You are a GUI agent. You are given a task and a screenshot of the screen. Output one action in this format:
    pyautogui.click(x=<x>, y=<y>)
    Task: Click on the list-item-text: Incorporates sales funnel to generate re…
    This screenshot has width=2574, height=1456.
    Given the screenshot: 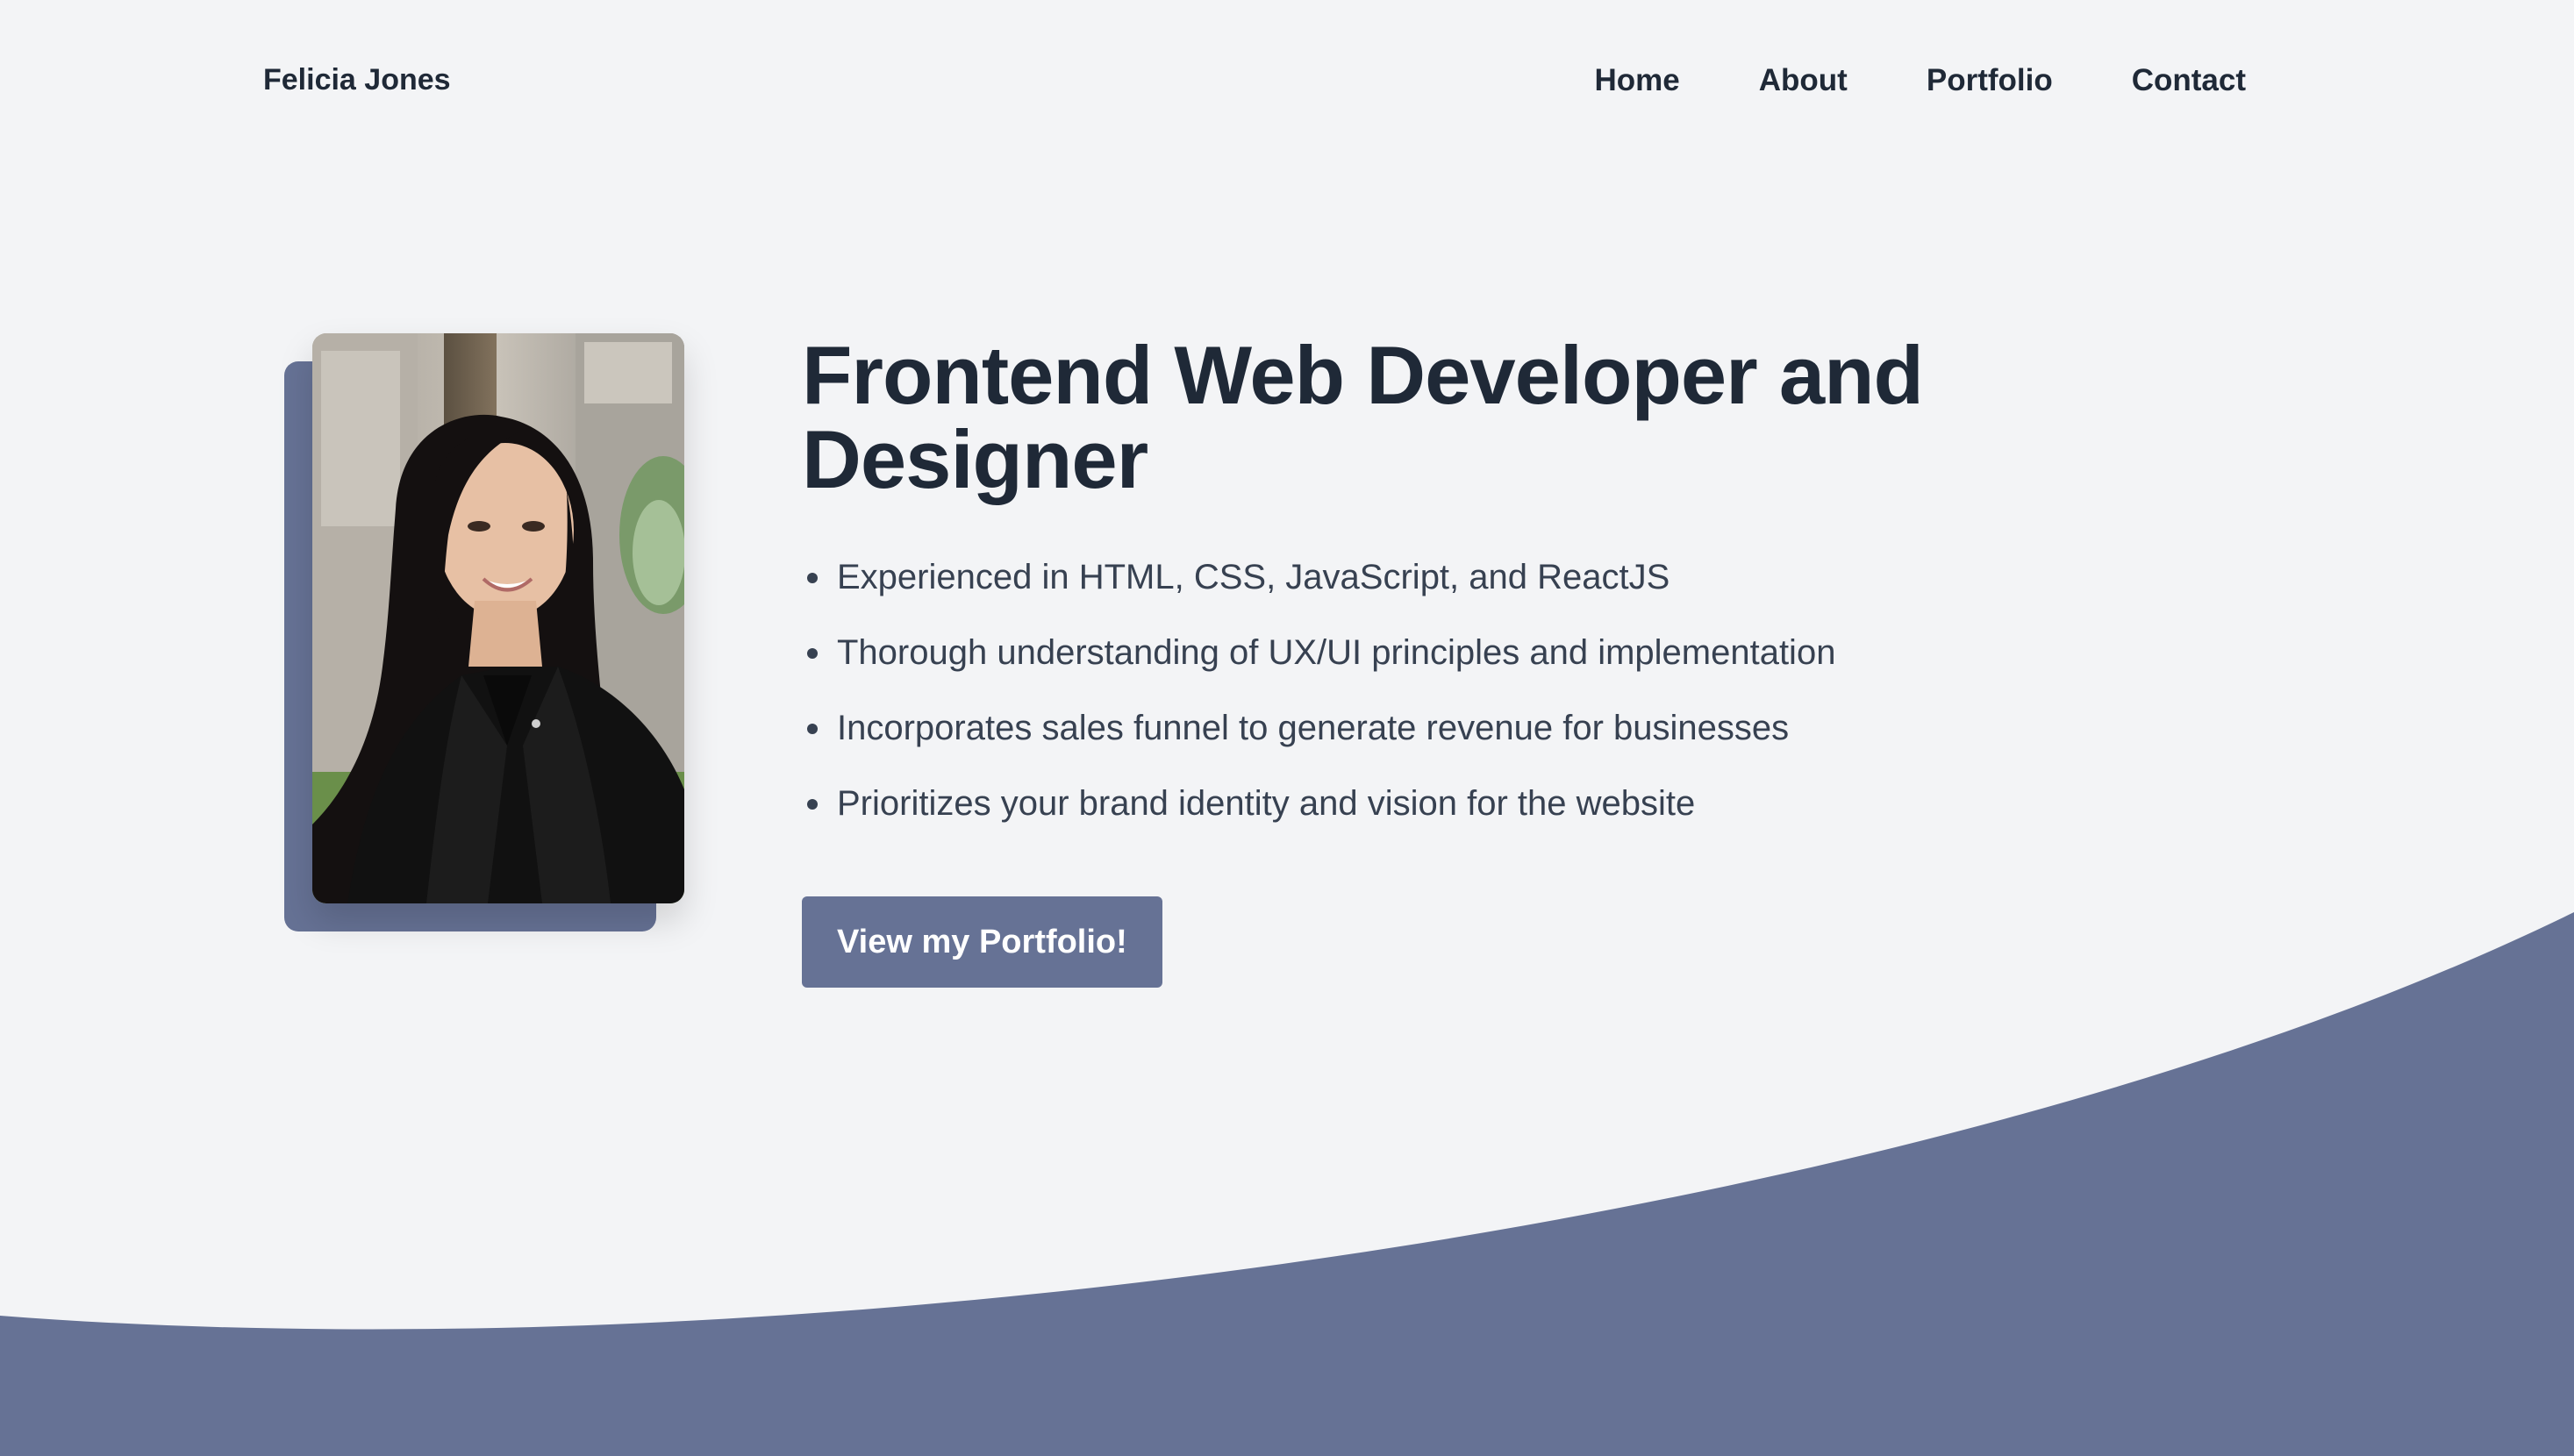 What is the action you would take?
    pyautogui.click(x=1313, y=728)
    